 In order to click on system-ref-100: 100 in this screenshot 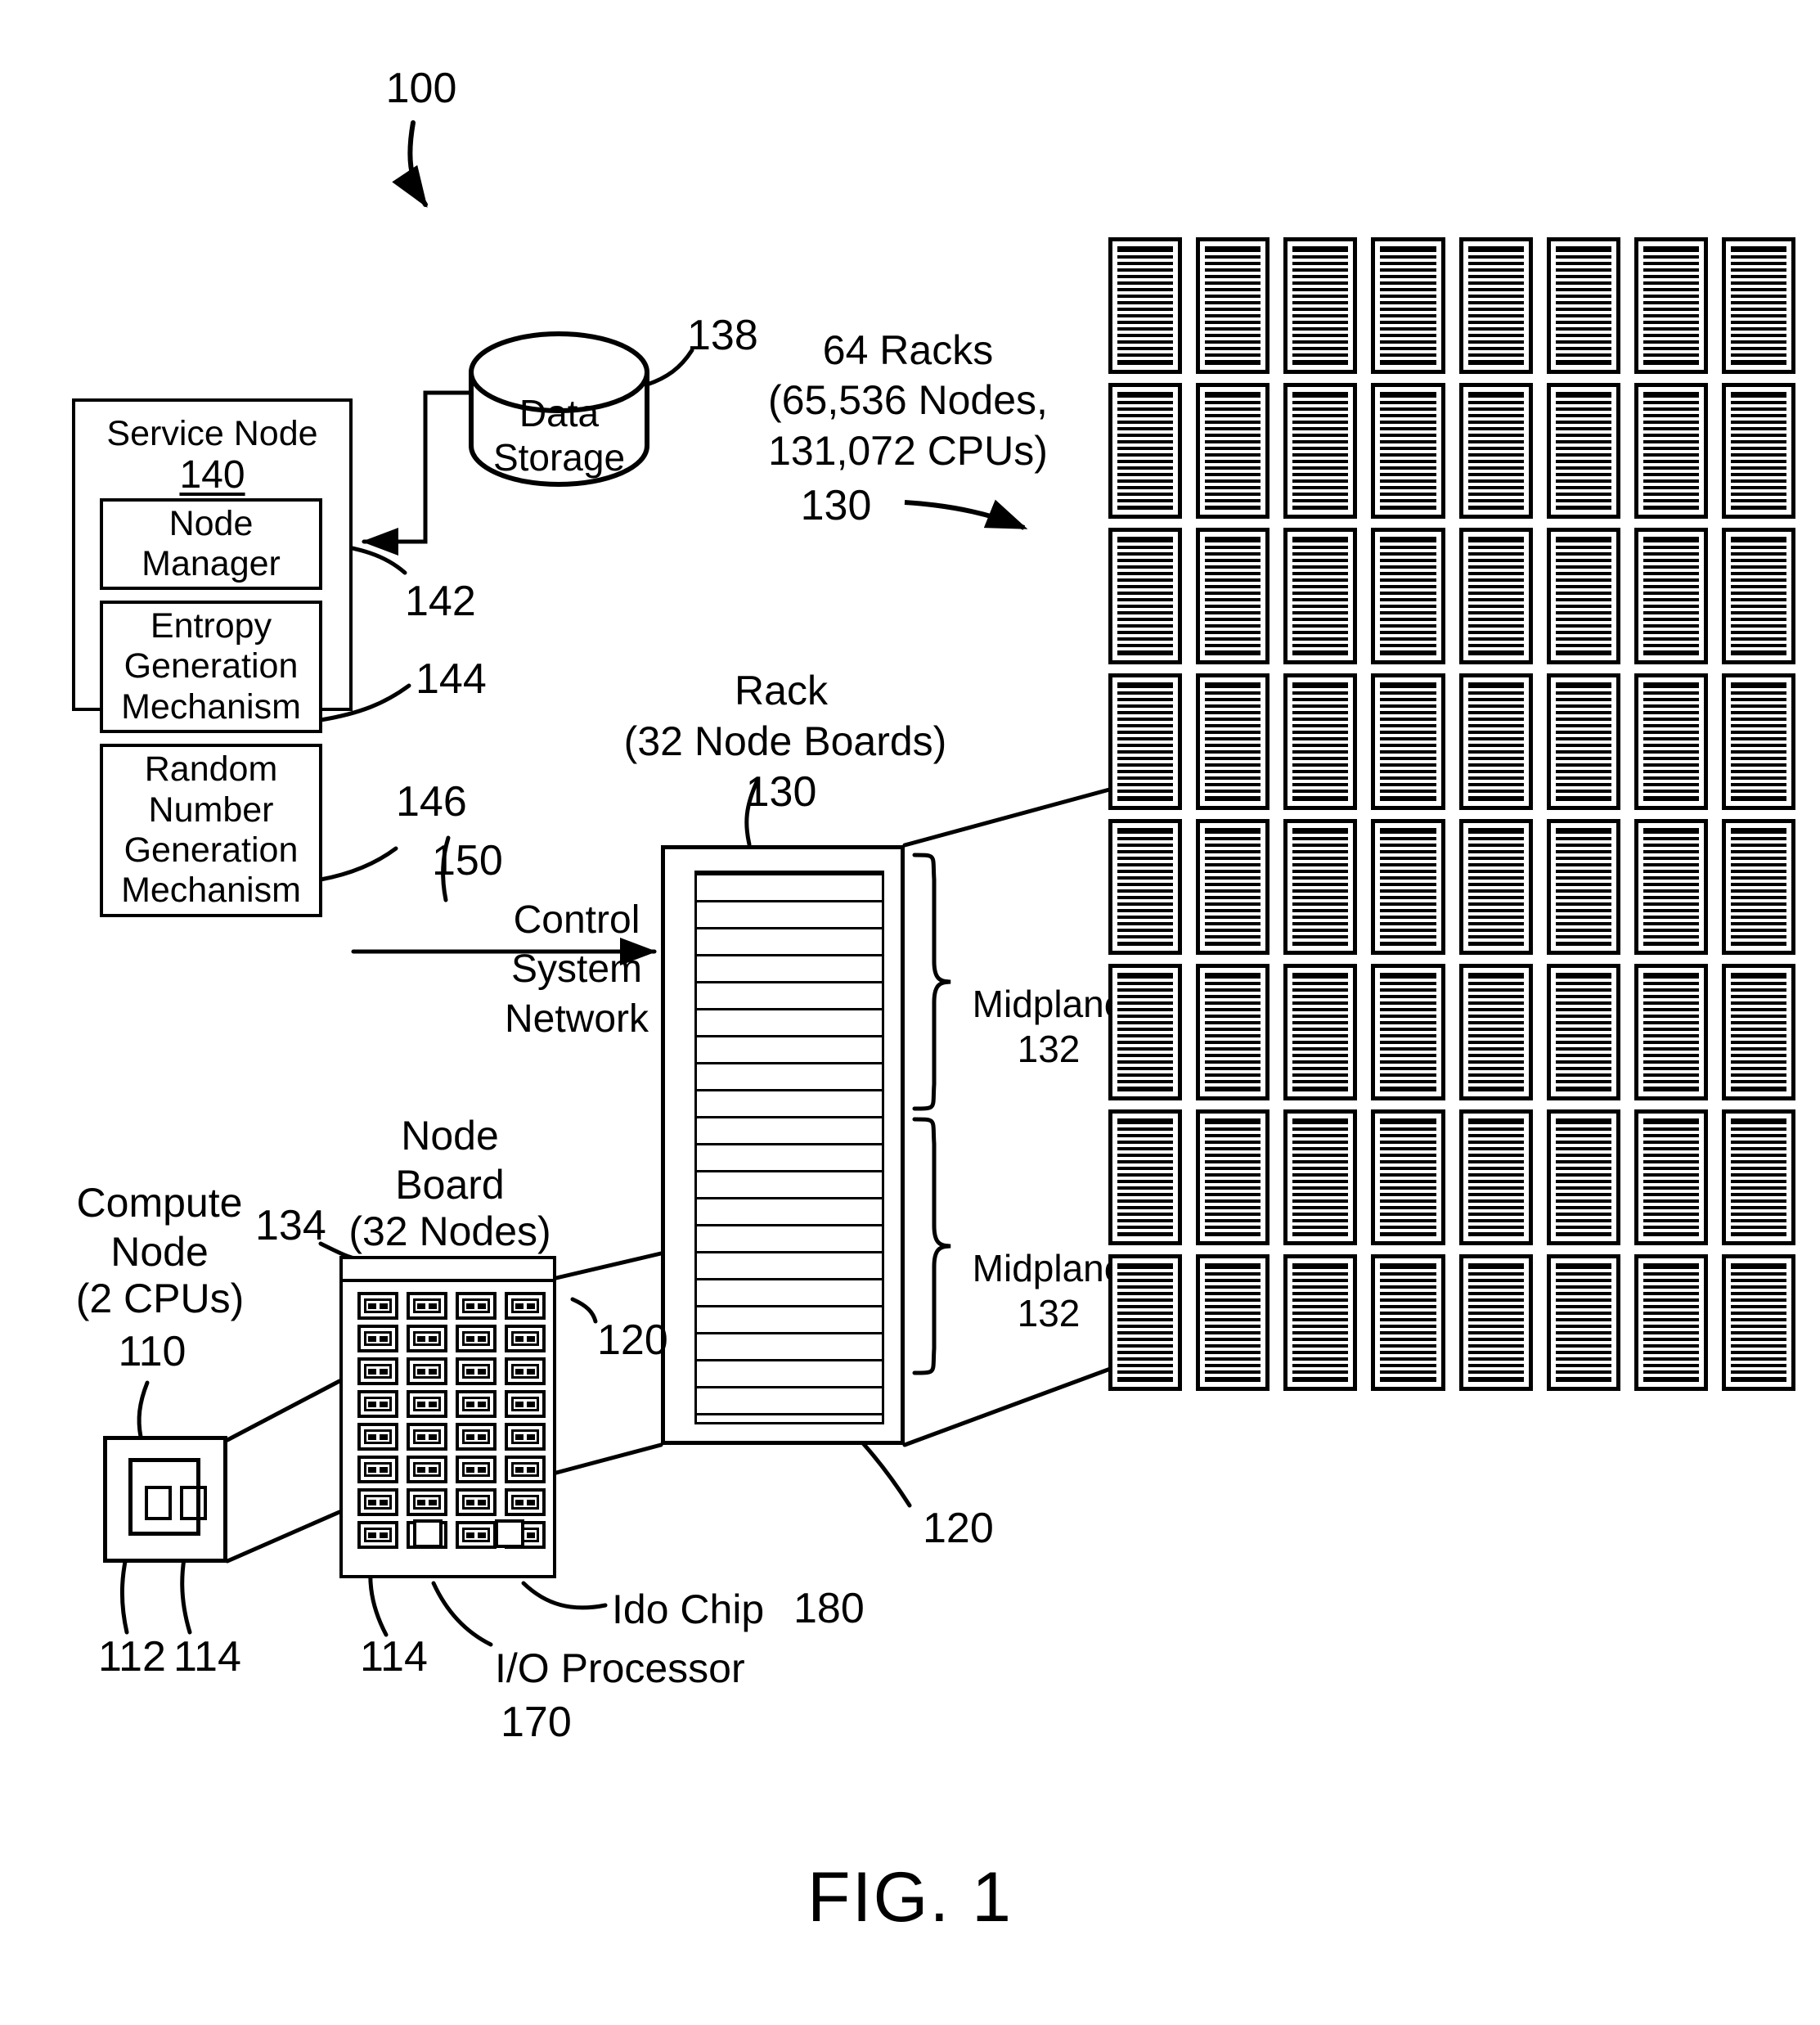, I will do `click(421, 89)`.